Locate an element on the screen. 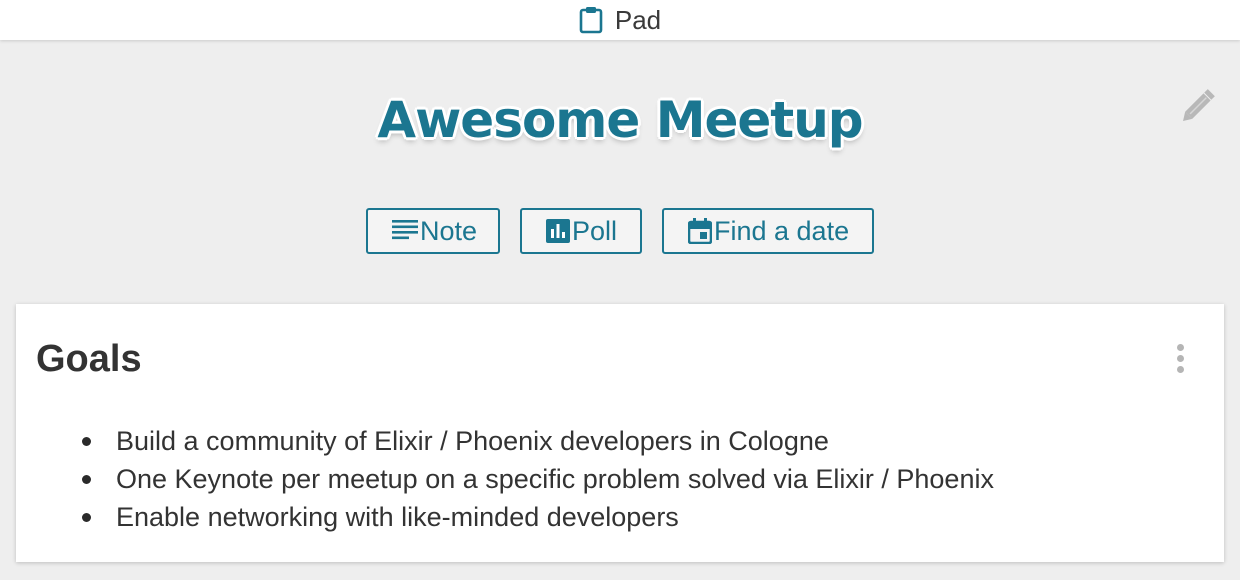 The height and width of the screenshot is (580, 1240). add-widget-toolbar: Note Poll Find a date is located at coordinates (620, 231).